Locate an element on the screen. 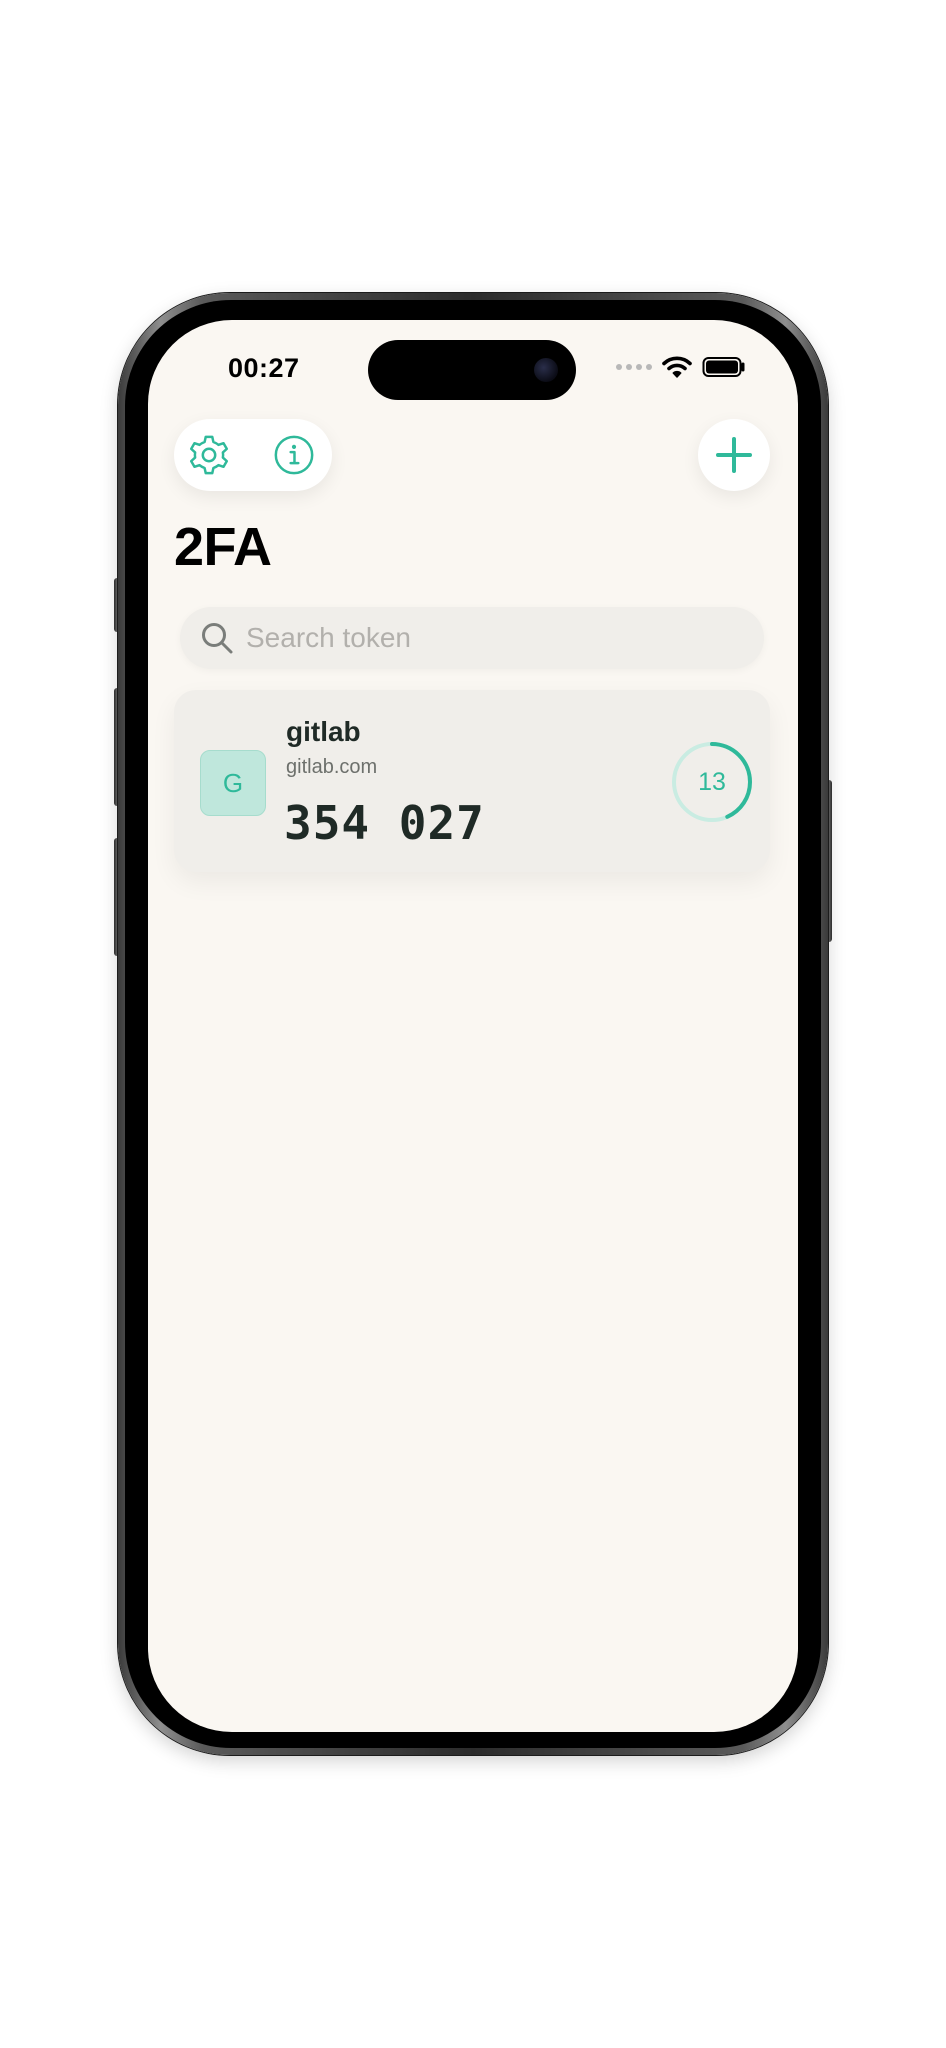 Image resolution: width=946 pixels, height=2048 pixels. gear-icon is located at coordinates (209, 455).